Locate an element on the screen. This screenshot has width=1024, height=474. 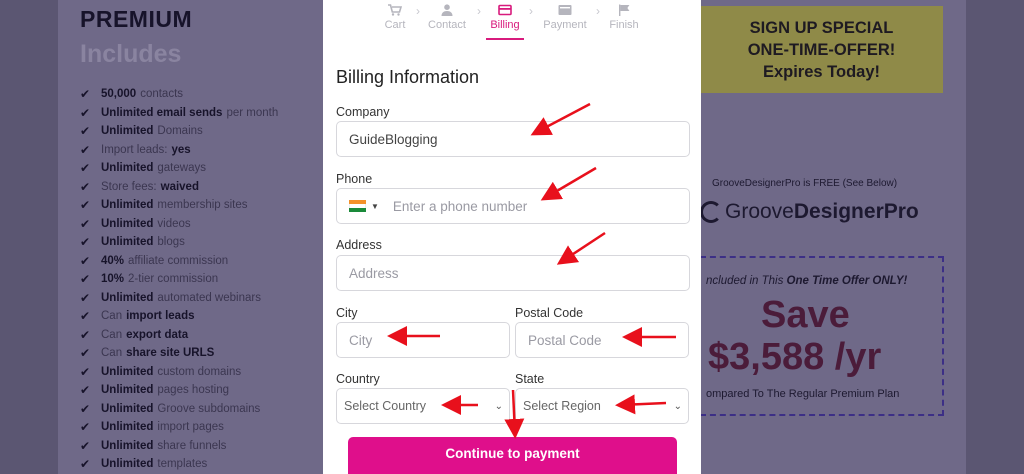
country-label: Country is located at coordinates (358, 379).